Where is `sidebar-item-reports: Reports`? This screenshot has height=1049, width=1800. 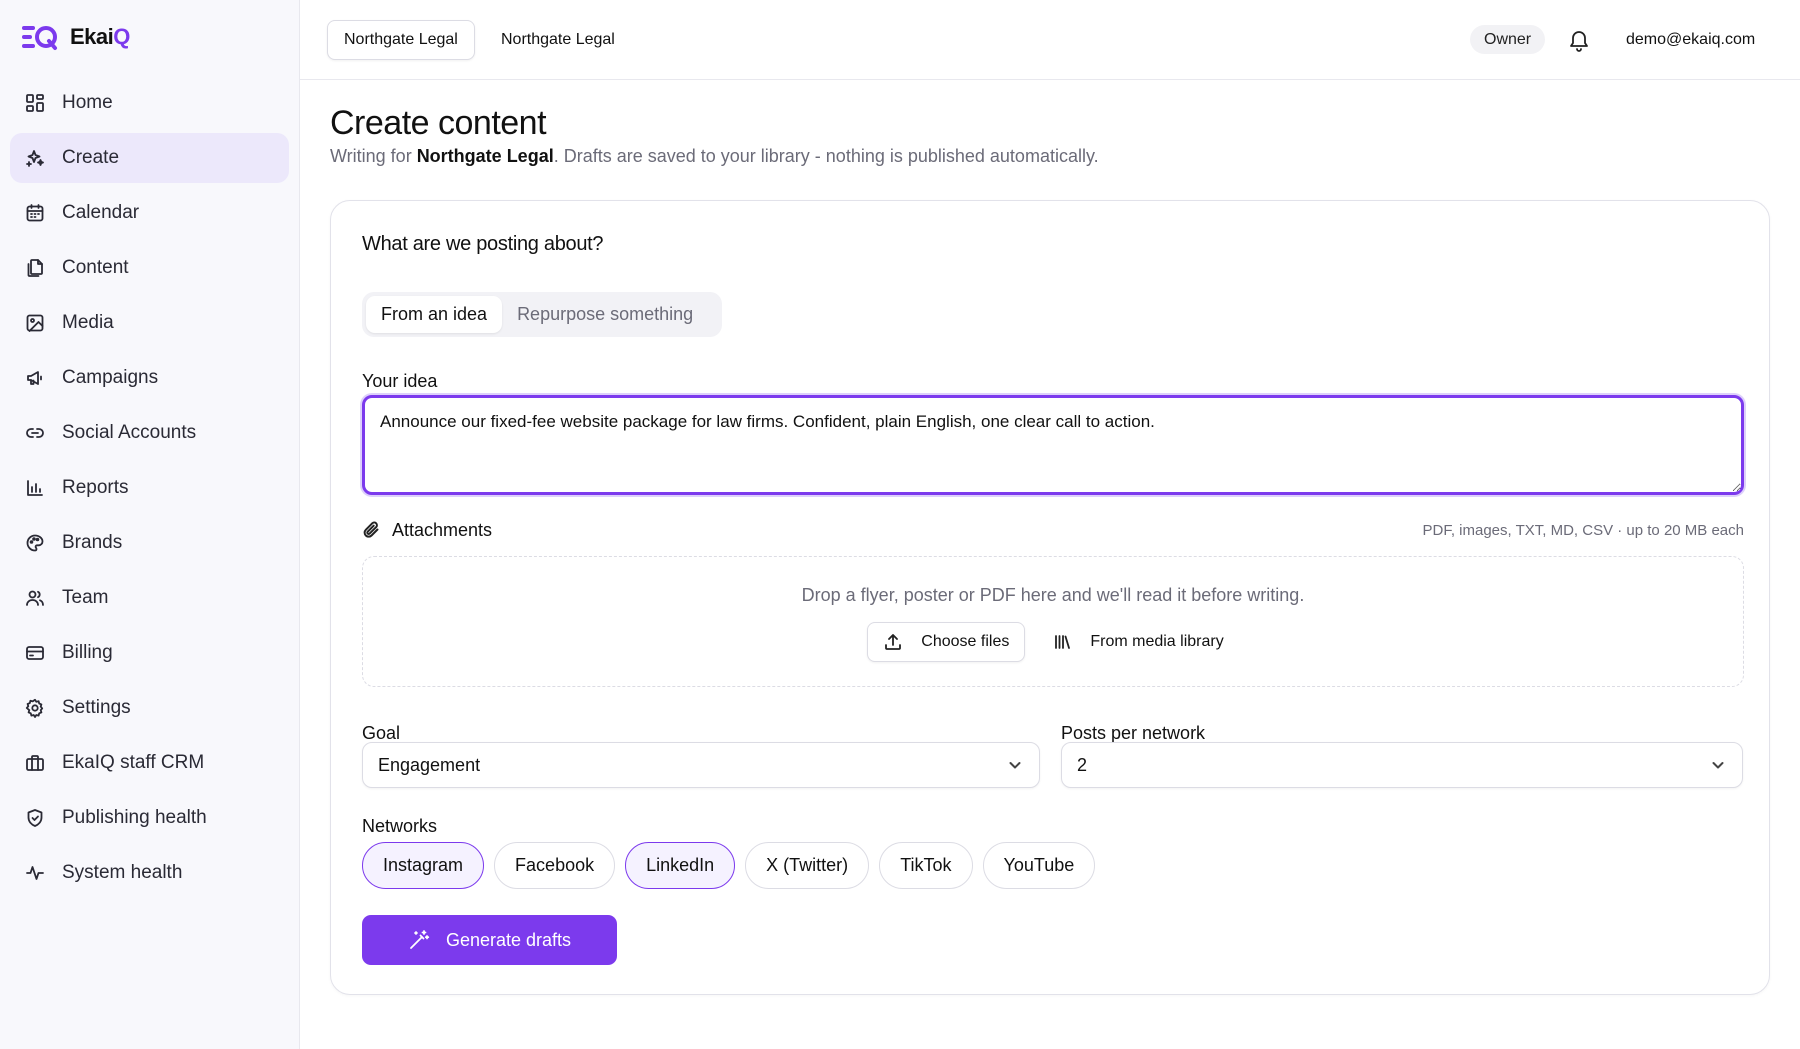 sidebar-item-reports: Reports is located at coordinates (149, 488).